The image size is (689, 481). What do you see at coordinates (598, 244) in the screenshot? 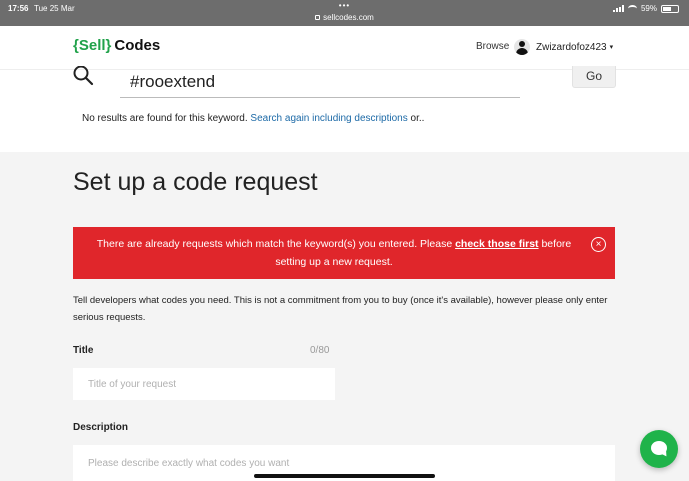
I see `close-circle-icon: ×` at bounding box center [598, 244].